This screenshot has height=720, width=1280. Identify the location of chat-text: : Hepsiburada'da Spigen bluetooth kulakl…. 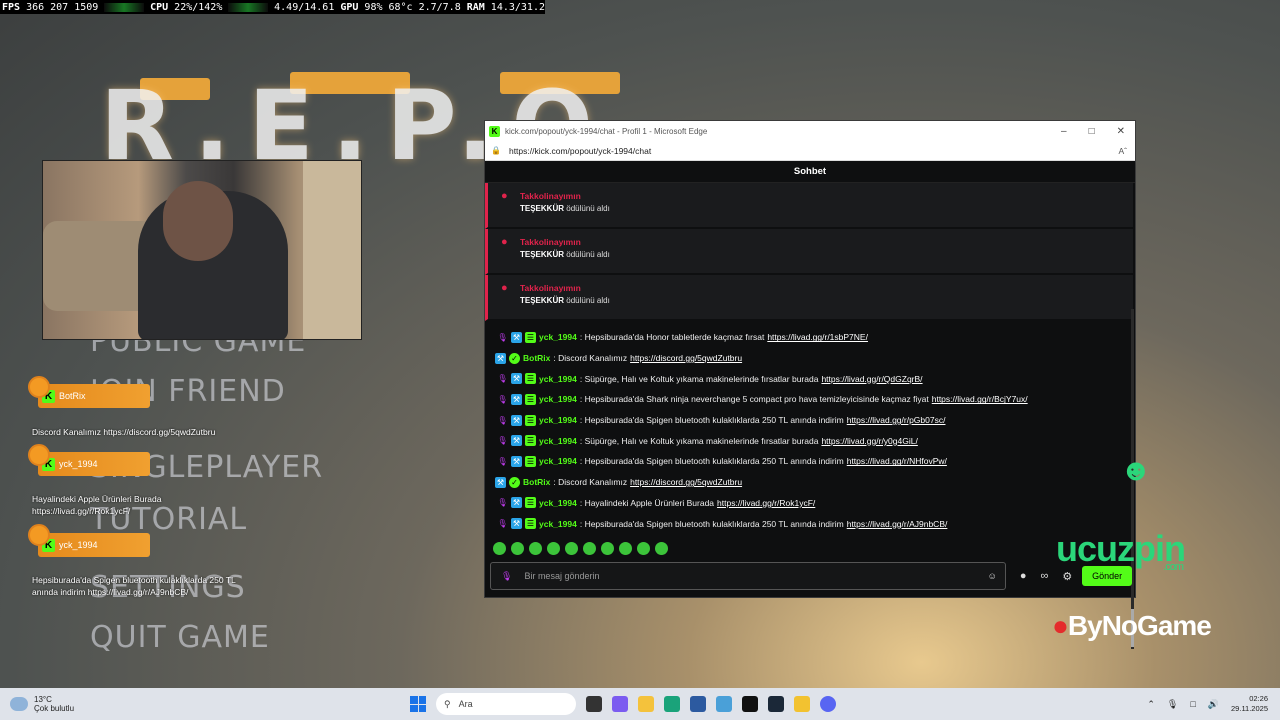
(711, 420).